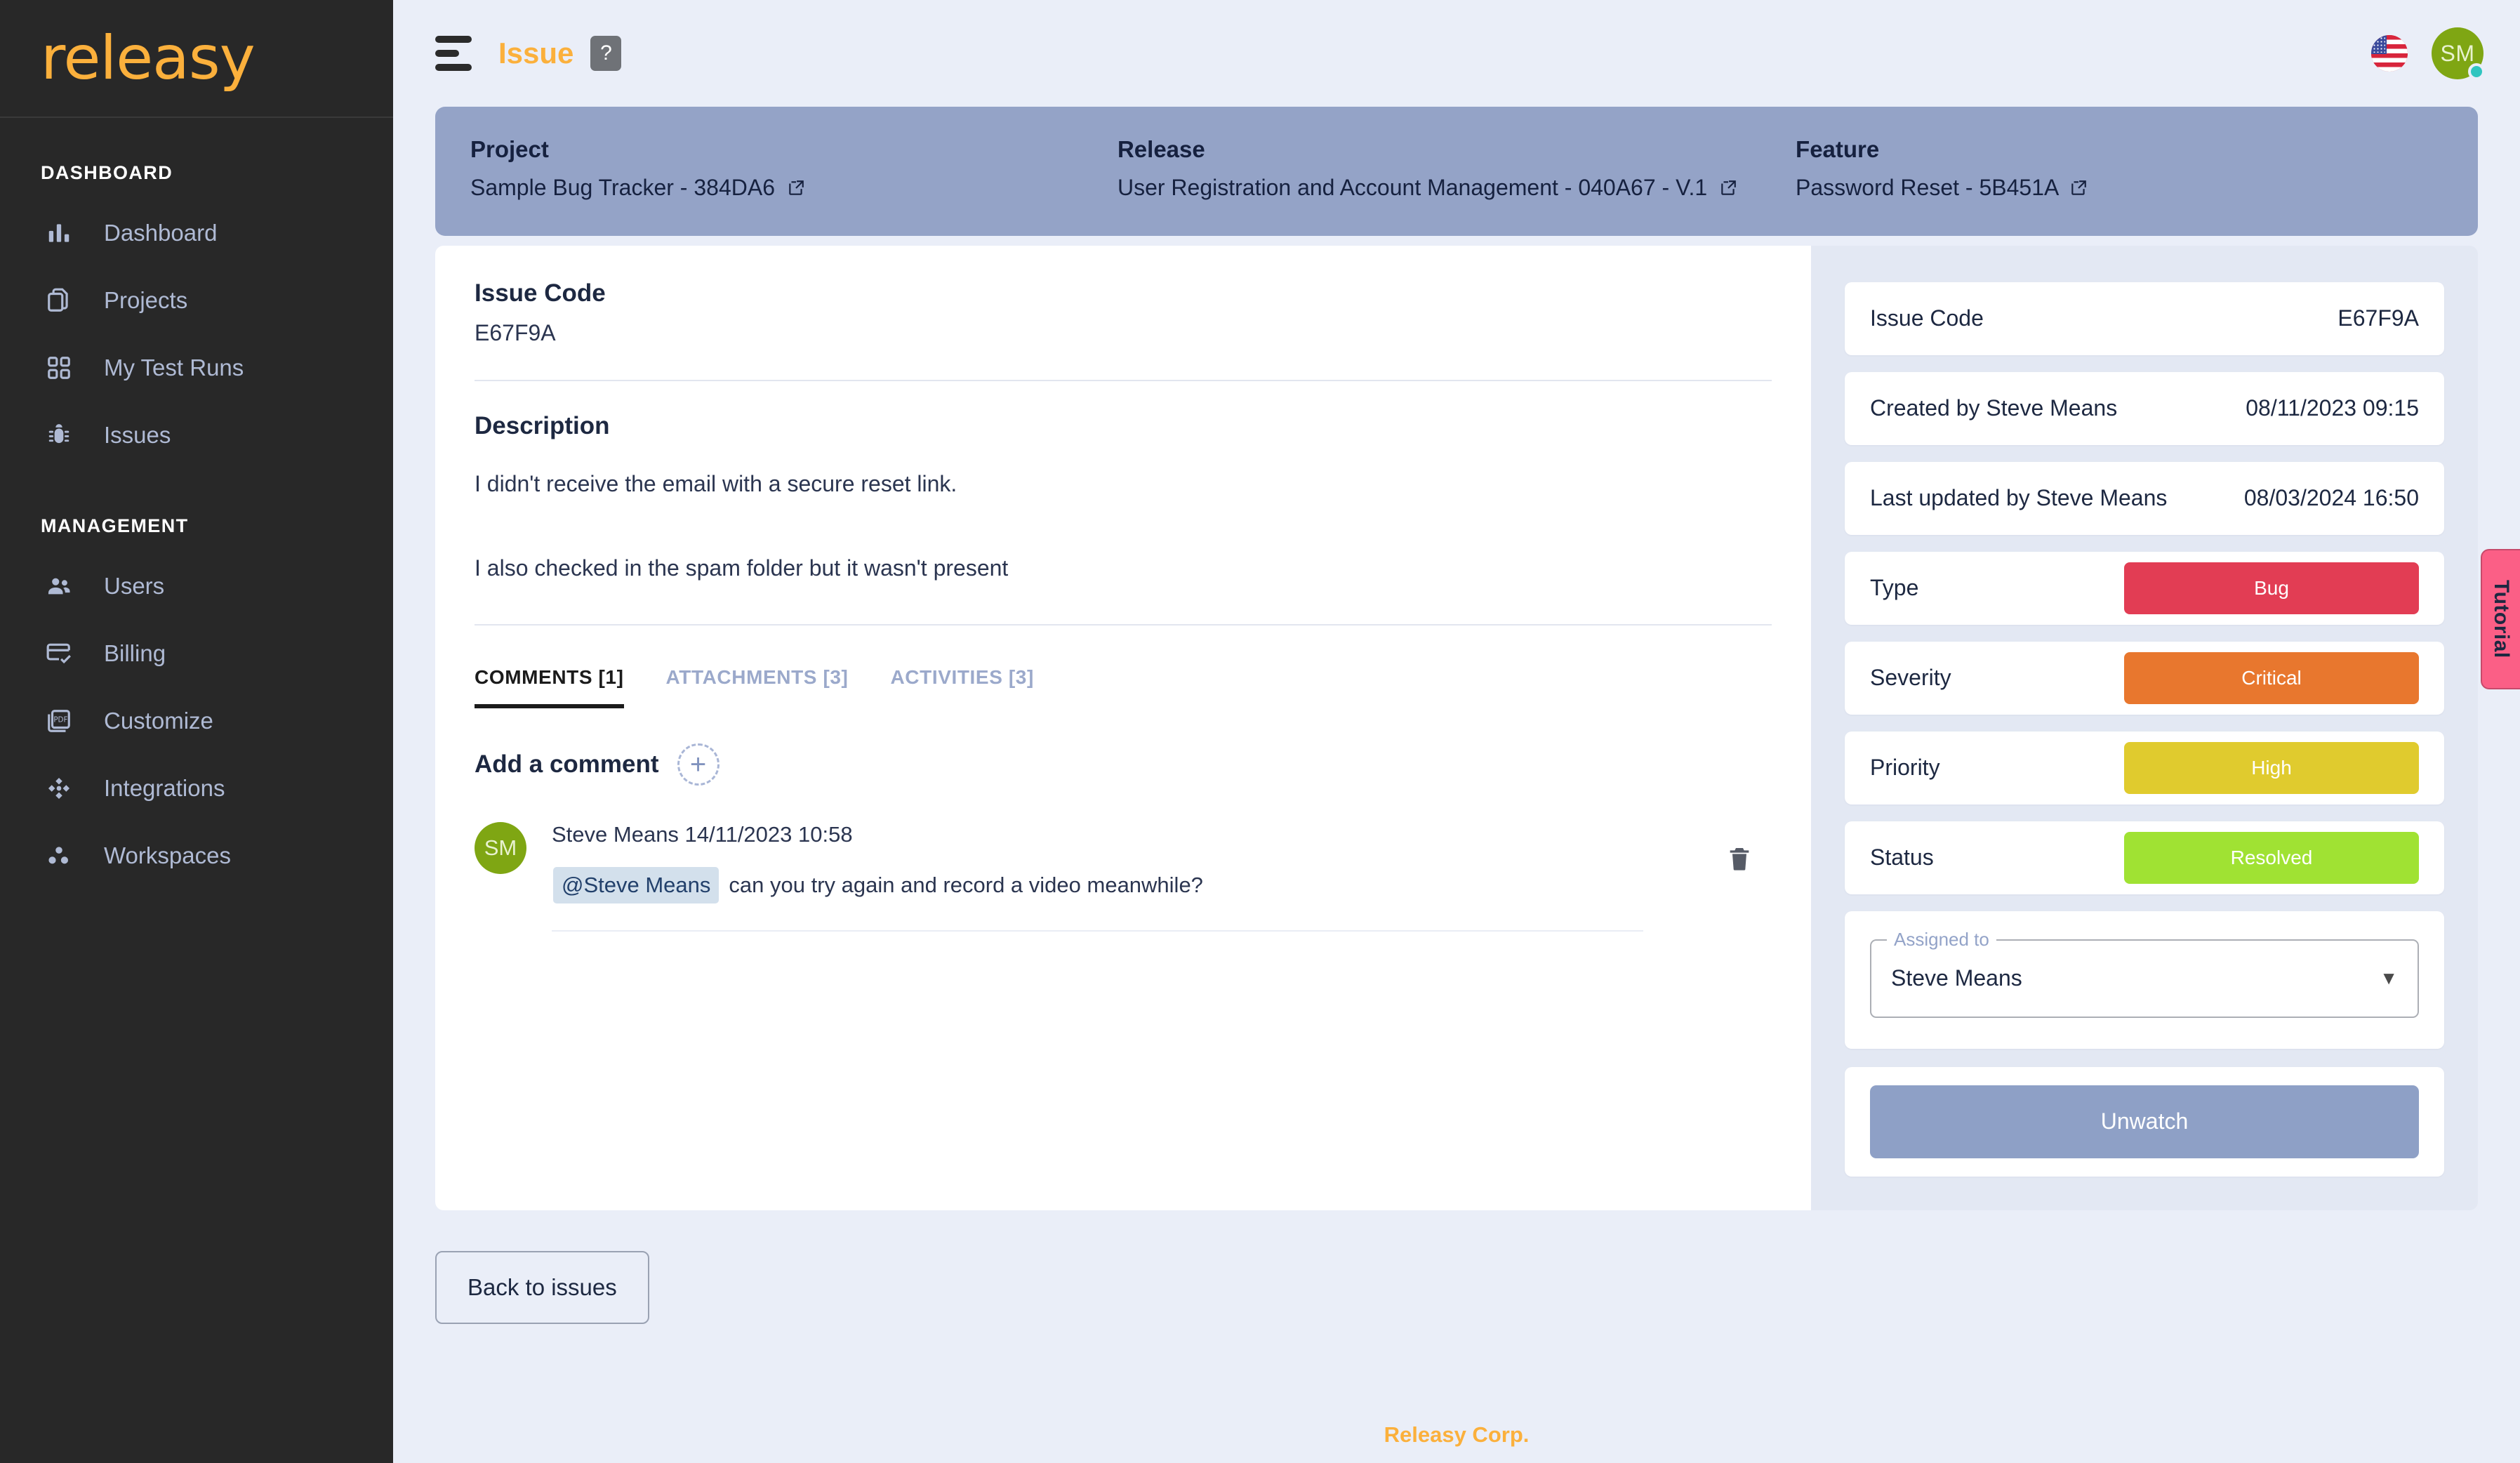 Image resolution: width=2520 pixels, height=1463 pixels. I want to click on meta-value: 08/11/2023 09:15, so click(2332, 408).